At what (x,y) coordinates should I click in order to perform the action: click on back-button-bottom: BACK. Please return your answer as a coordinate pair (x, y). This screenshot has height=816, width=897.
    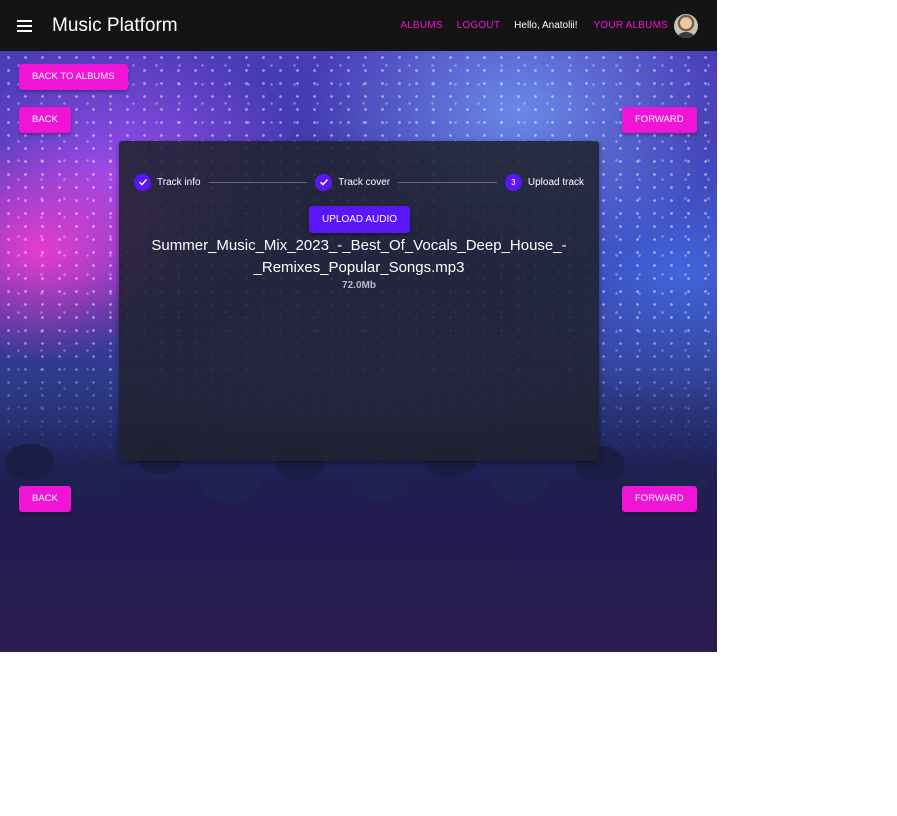
    Looking at the image, I should click on (45, 499).